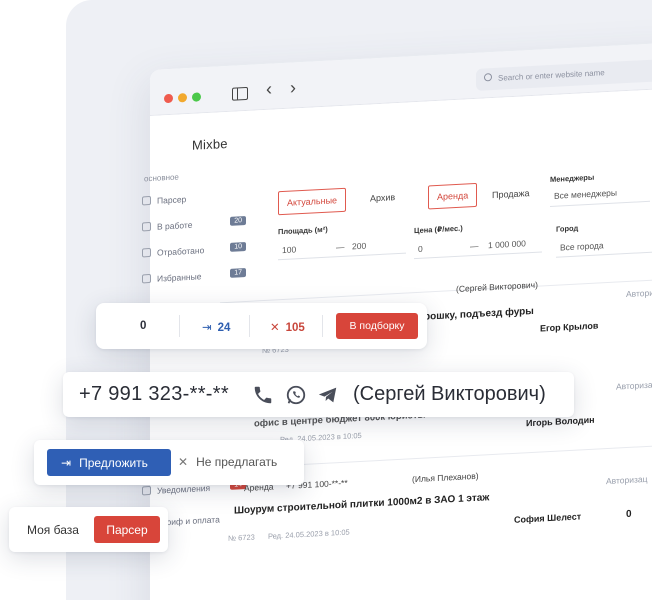  What do you see at coordinates (449, 394) in the screenshot?
I see `contact-name: (Сергей Викторович)` at bounding box center [449, 394].